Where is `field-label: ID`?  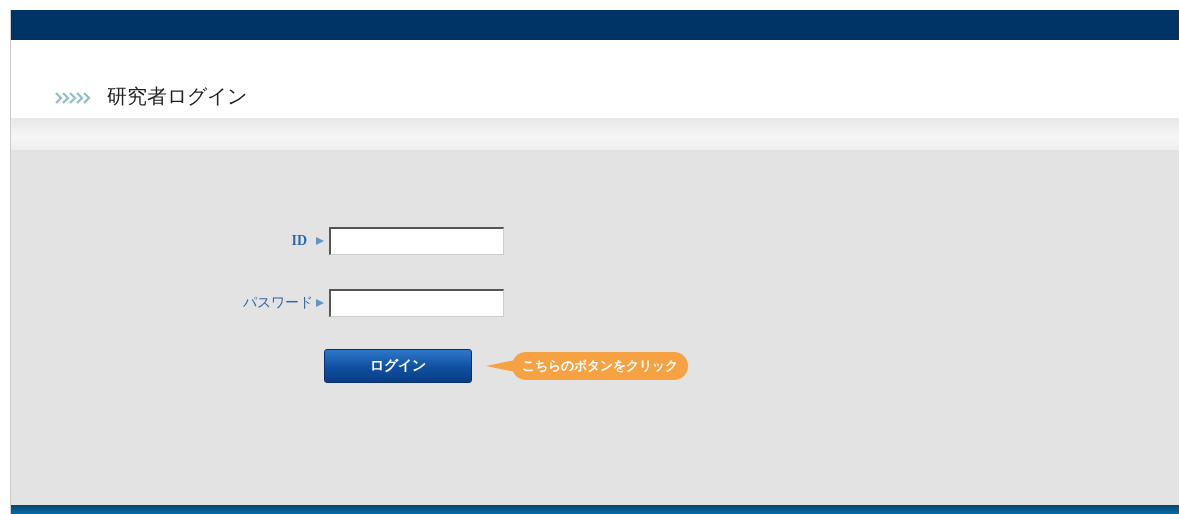 field-label: ID is located at coordinates (299, 241).